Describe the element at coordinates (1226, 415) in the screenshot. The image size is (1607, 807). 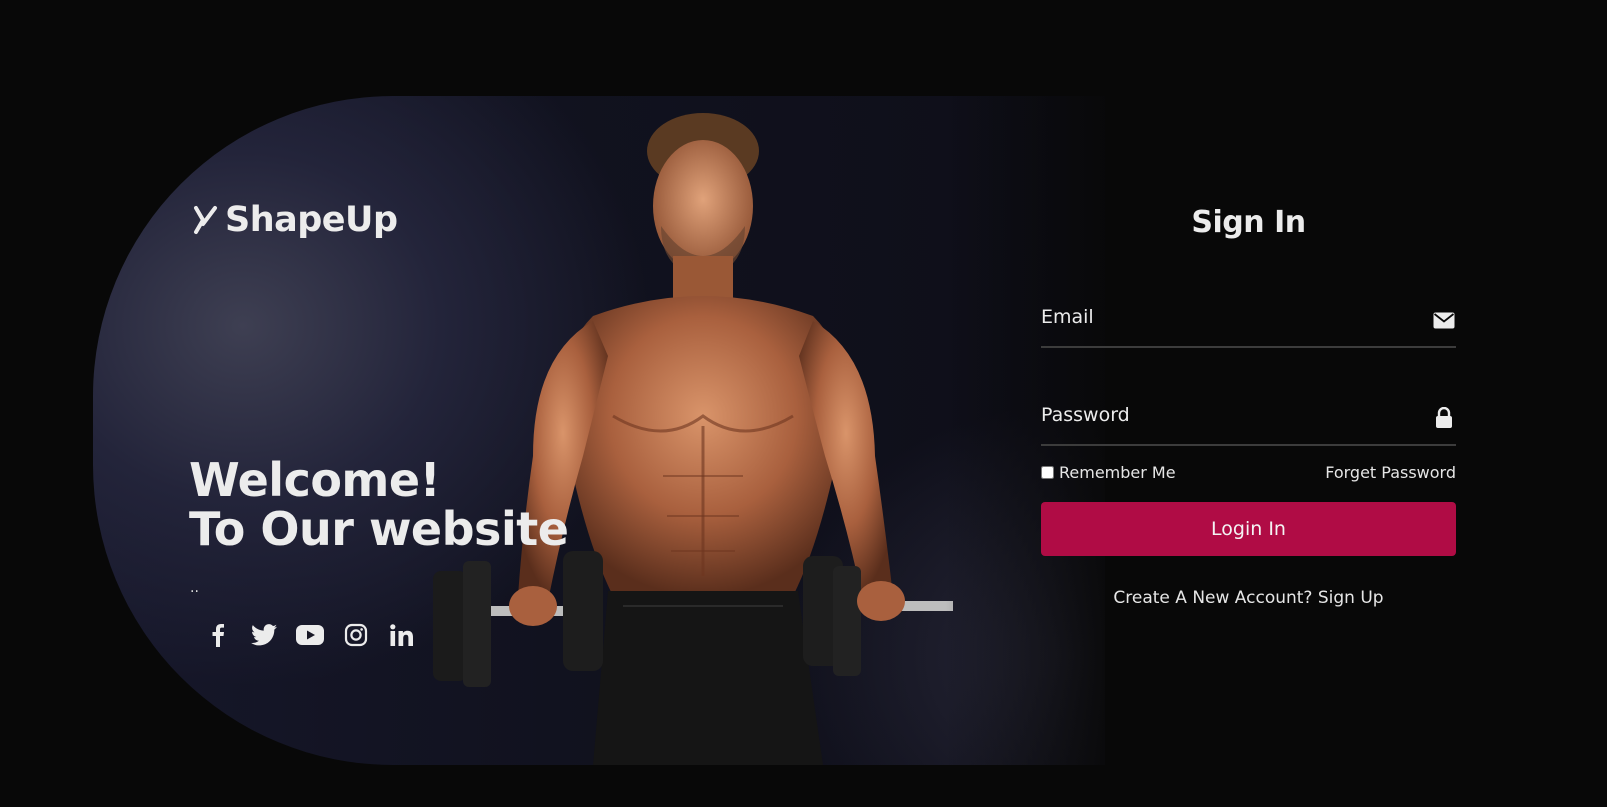
I see `password-field` at that location.